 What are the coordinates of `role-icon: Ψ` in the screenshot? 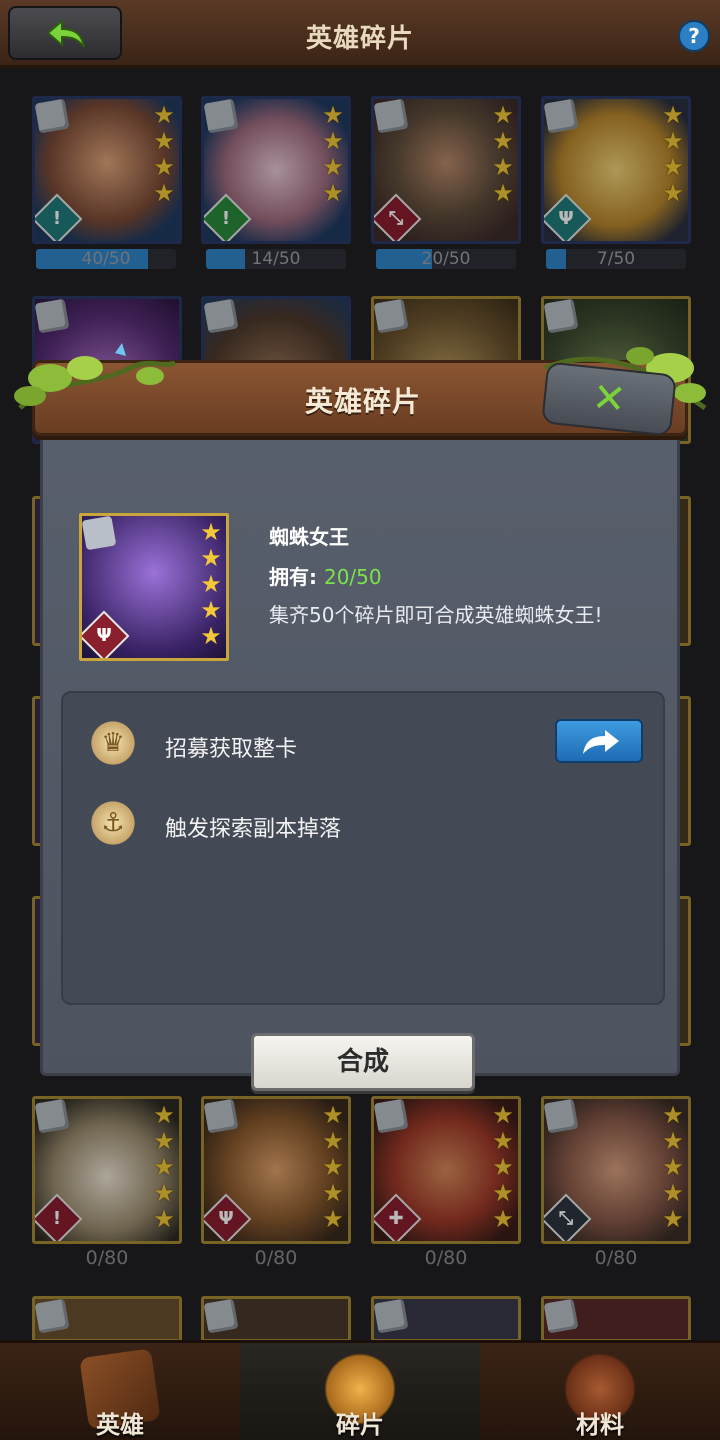 It's located at (106, 634).